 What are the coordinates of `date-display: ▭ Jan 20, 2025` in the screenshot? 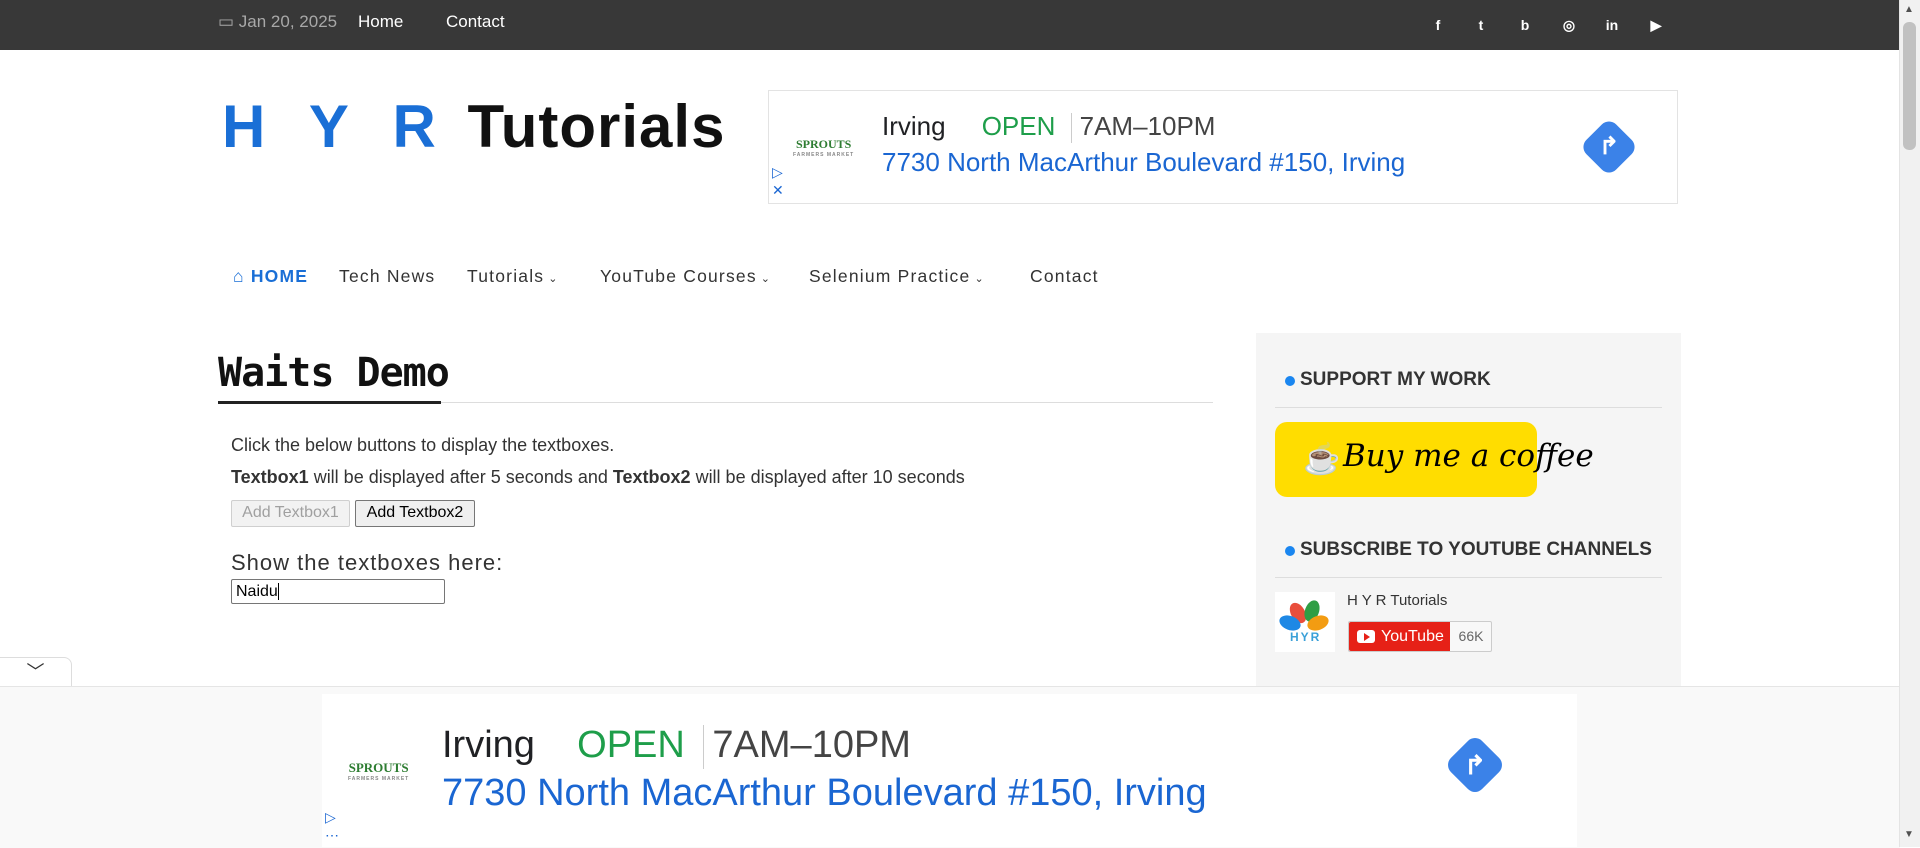 It's located at (277, 22).